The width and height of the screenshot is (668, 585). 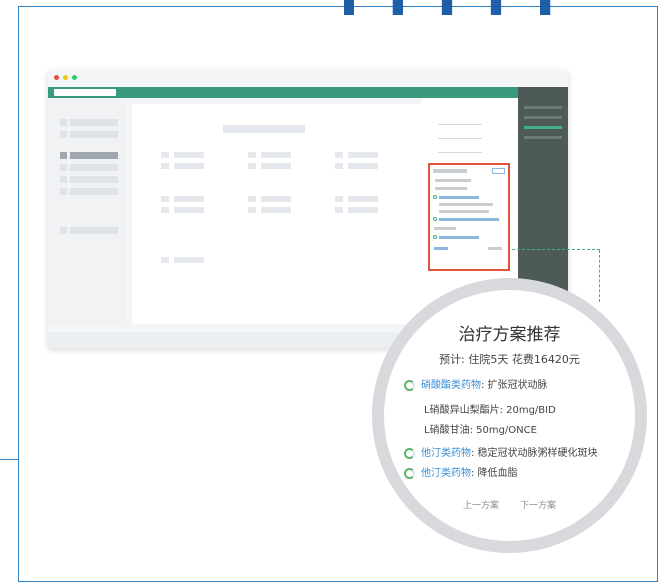 What do you see at coordinates (481, 506) in the screenshot?
I see `prev-plan-button: 上一方案` at bounding box center [481, 506].